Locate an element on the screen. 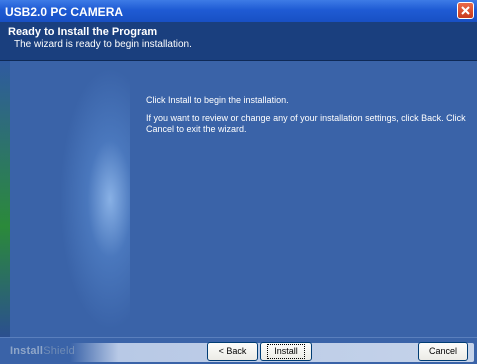 This screenshot has width=477, height=364. install-button: Install is located at coordinates (286, 351).